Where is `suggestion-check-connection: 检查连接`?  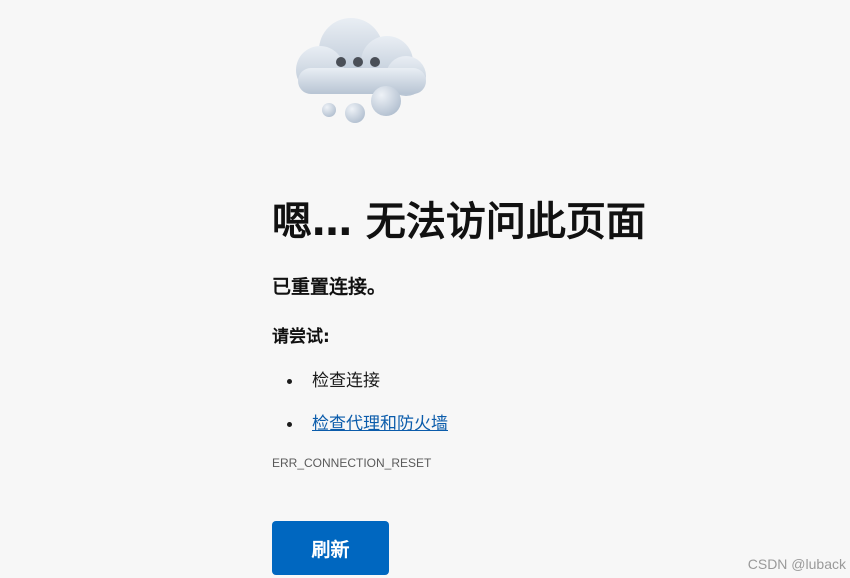
suggestion-check-connection: 检查连接 is located at coordinates (552, 381).